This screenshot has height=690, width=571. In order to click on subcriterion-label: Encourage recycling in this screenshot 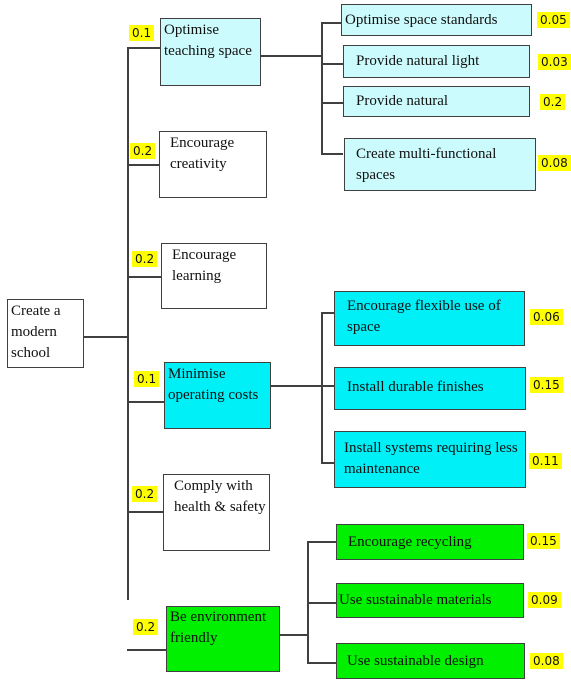, I will do `click(410, 542)`.